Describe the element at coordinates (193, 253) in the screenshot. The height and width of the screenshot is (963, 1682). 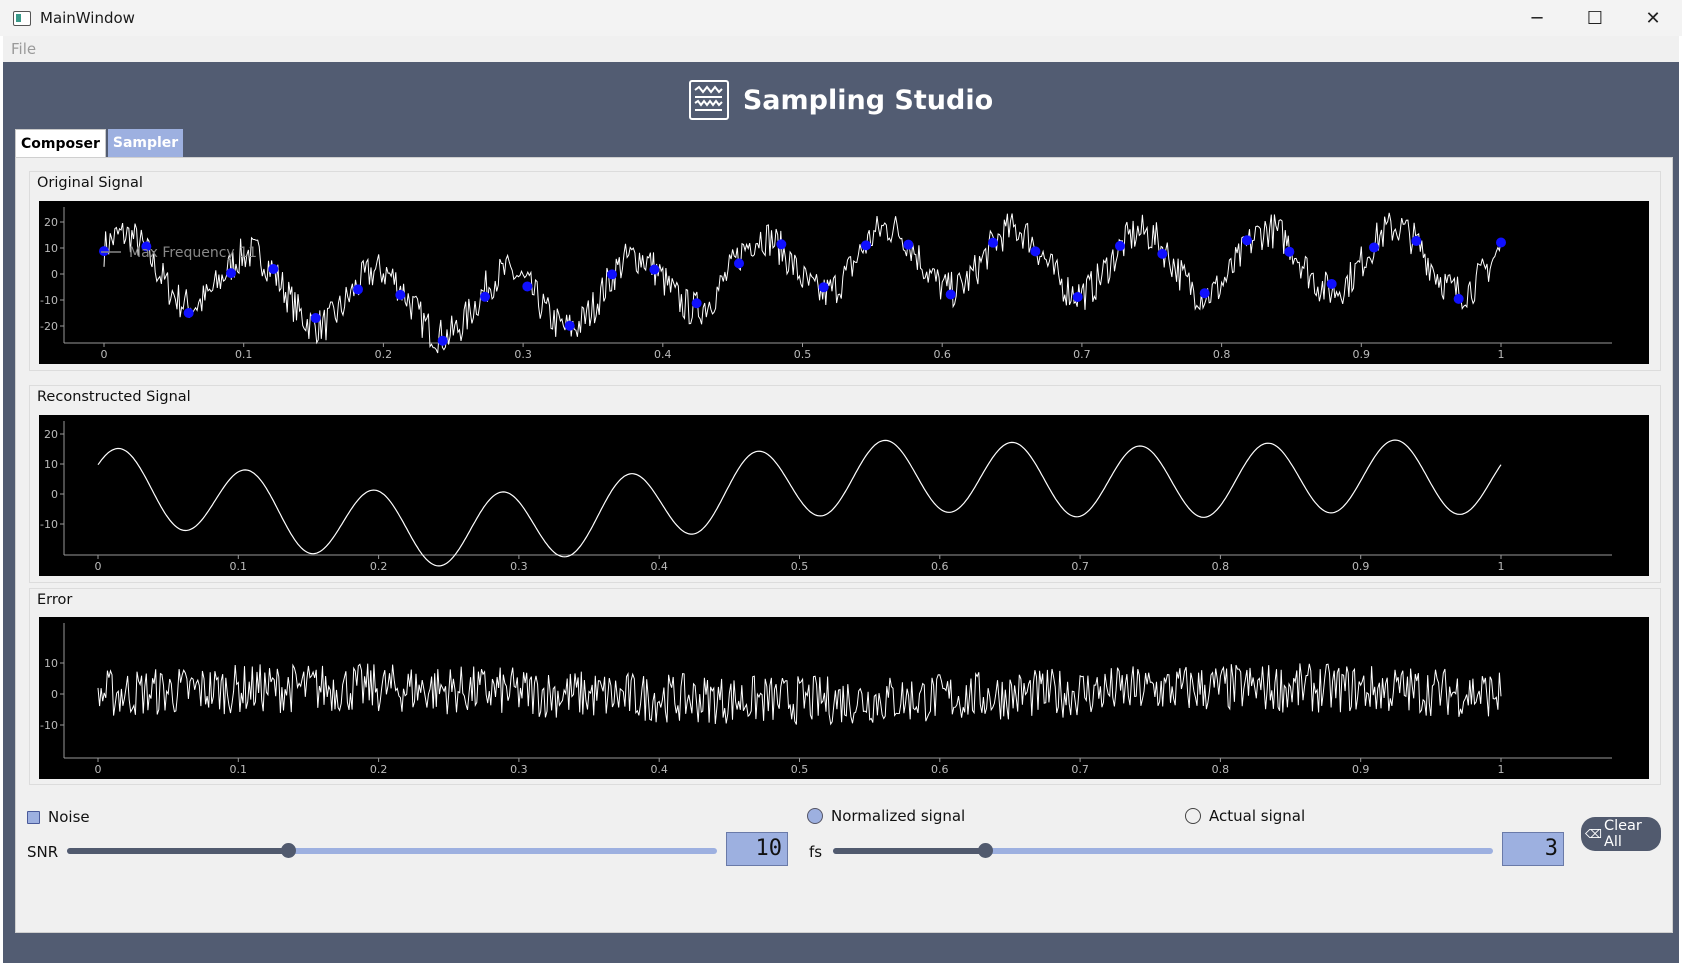
I see `legend-max-frequency: Max Frequency 11` at that location.